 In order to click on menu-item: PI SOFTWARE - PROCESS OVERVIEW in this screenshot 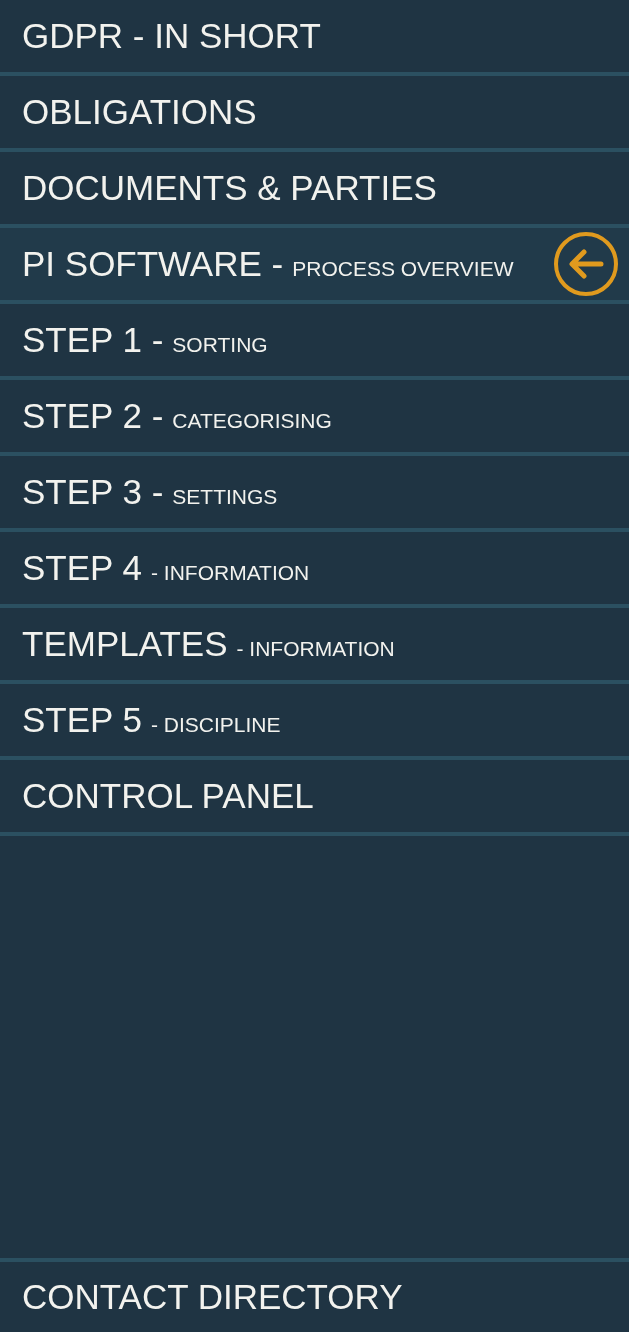, I will do `click(314, 266)`.